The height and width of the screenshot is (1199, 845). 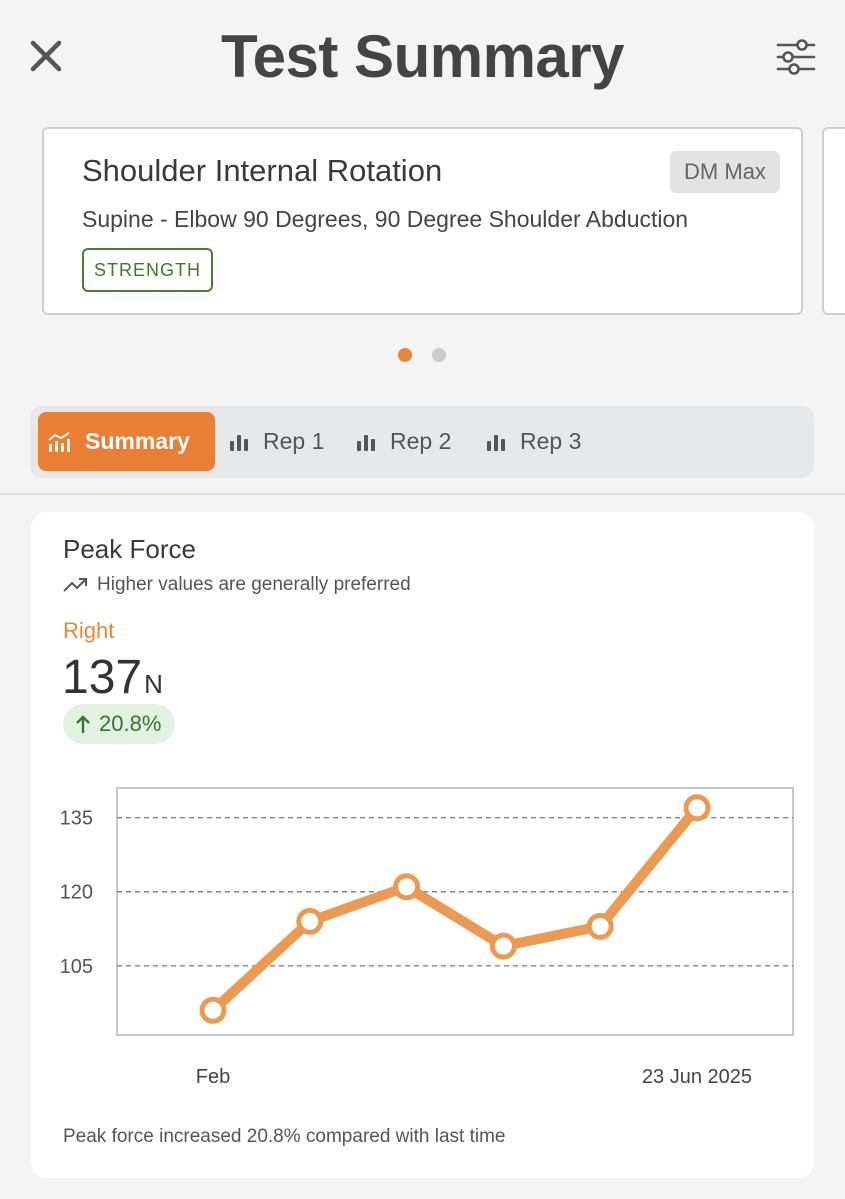 I want to click on tab-summary: Summary, so click(x=126, y=441).